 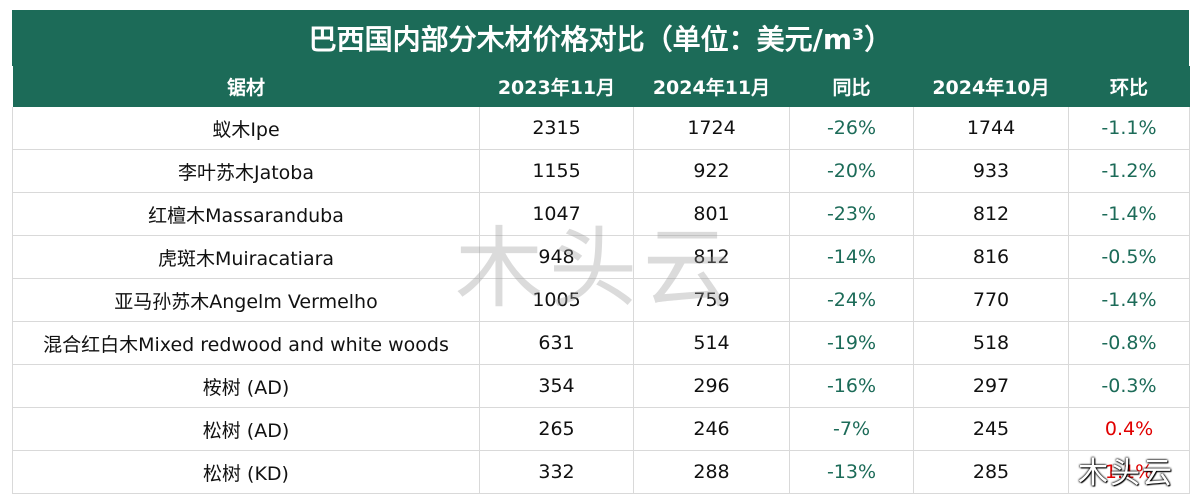 What do you see at coordinates (246, 128) in the screenshot?
I see `wood-name: 蚁木Ipe` at bounding box center [246, 128].